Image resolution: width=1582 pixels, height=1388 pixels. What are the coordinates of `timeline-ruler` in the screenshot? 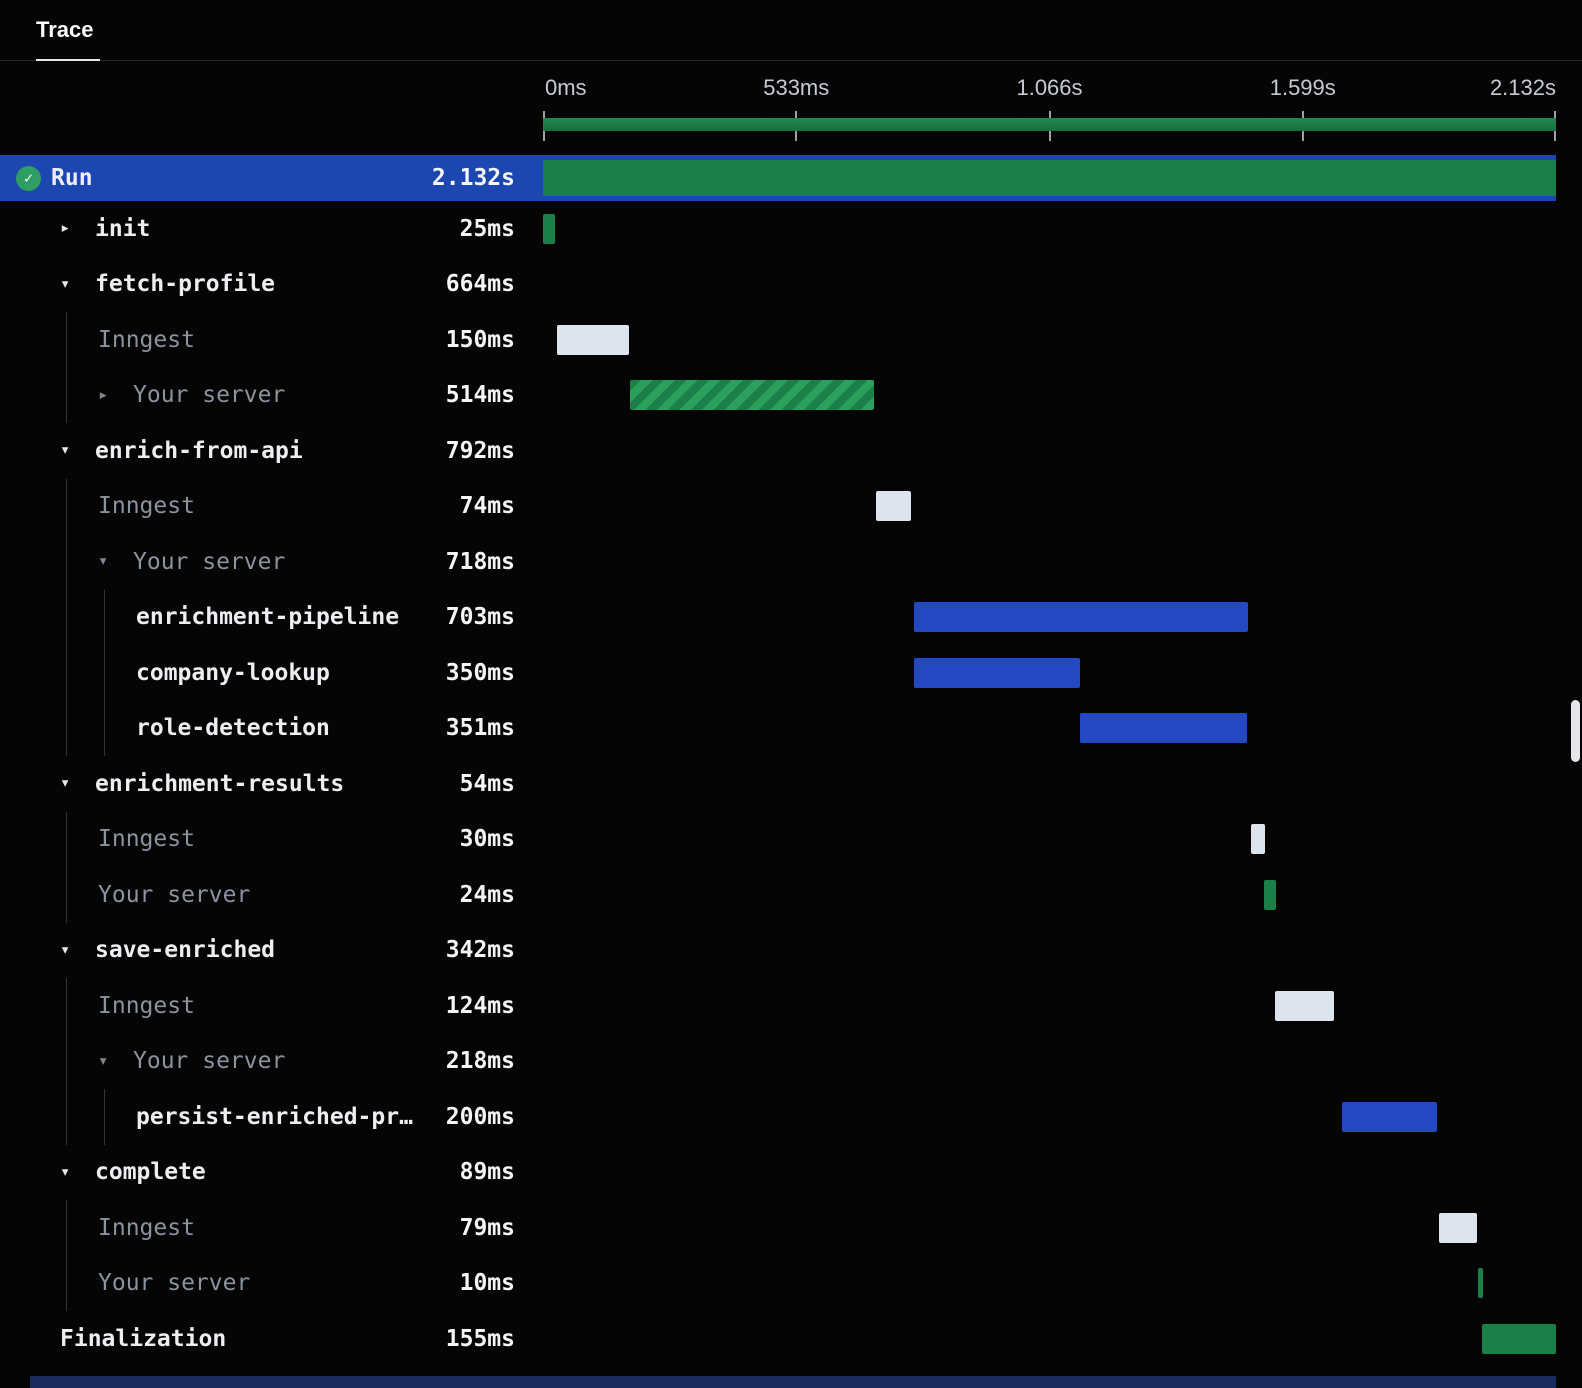 It's located at (1049, 127).